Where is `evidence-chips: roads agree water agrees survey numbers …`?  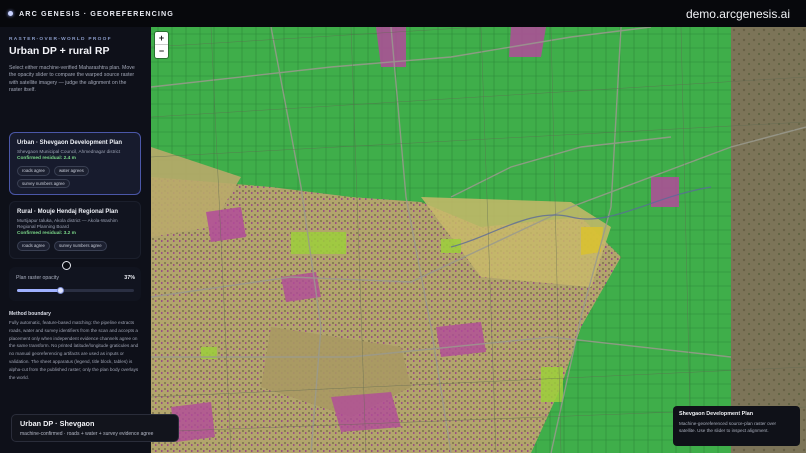
evidence-chips: roads agree water agrees survey numbers … is located at coordinates (75, 177).